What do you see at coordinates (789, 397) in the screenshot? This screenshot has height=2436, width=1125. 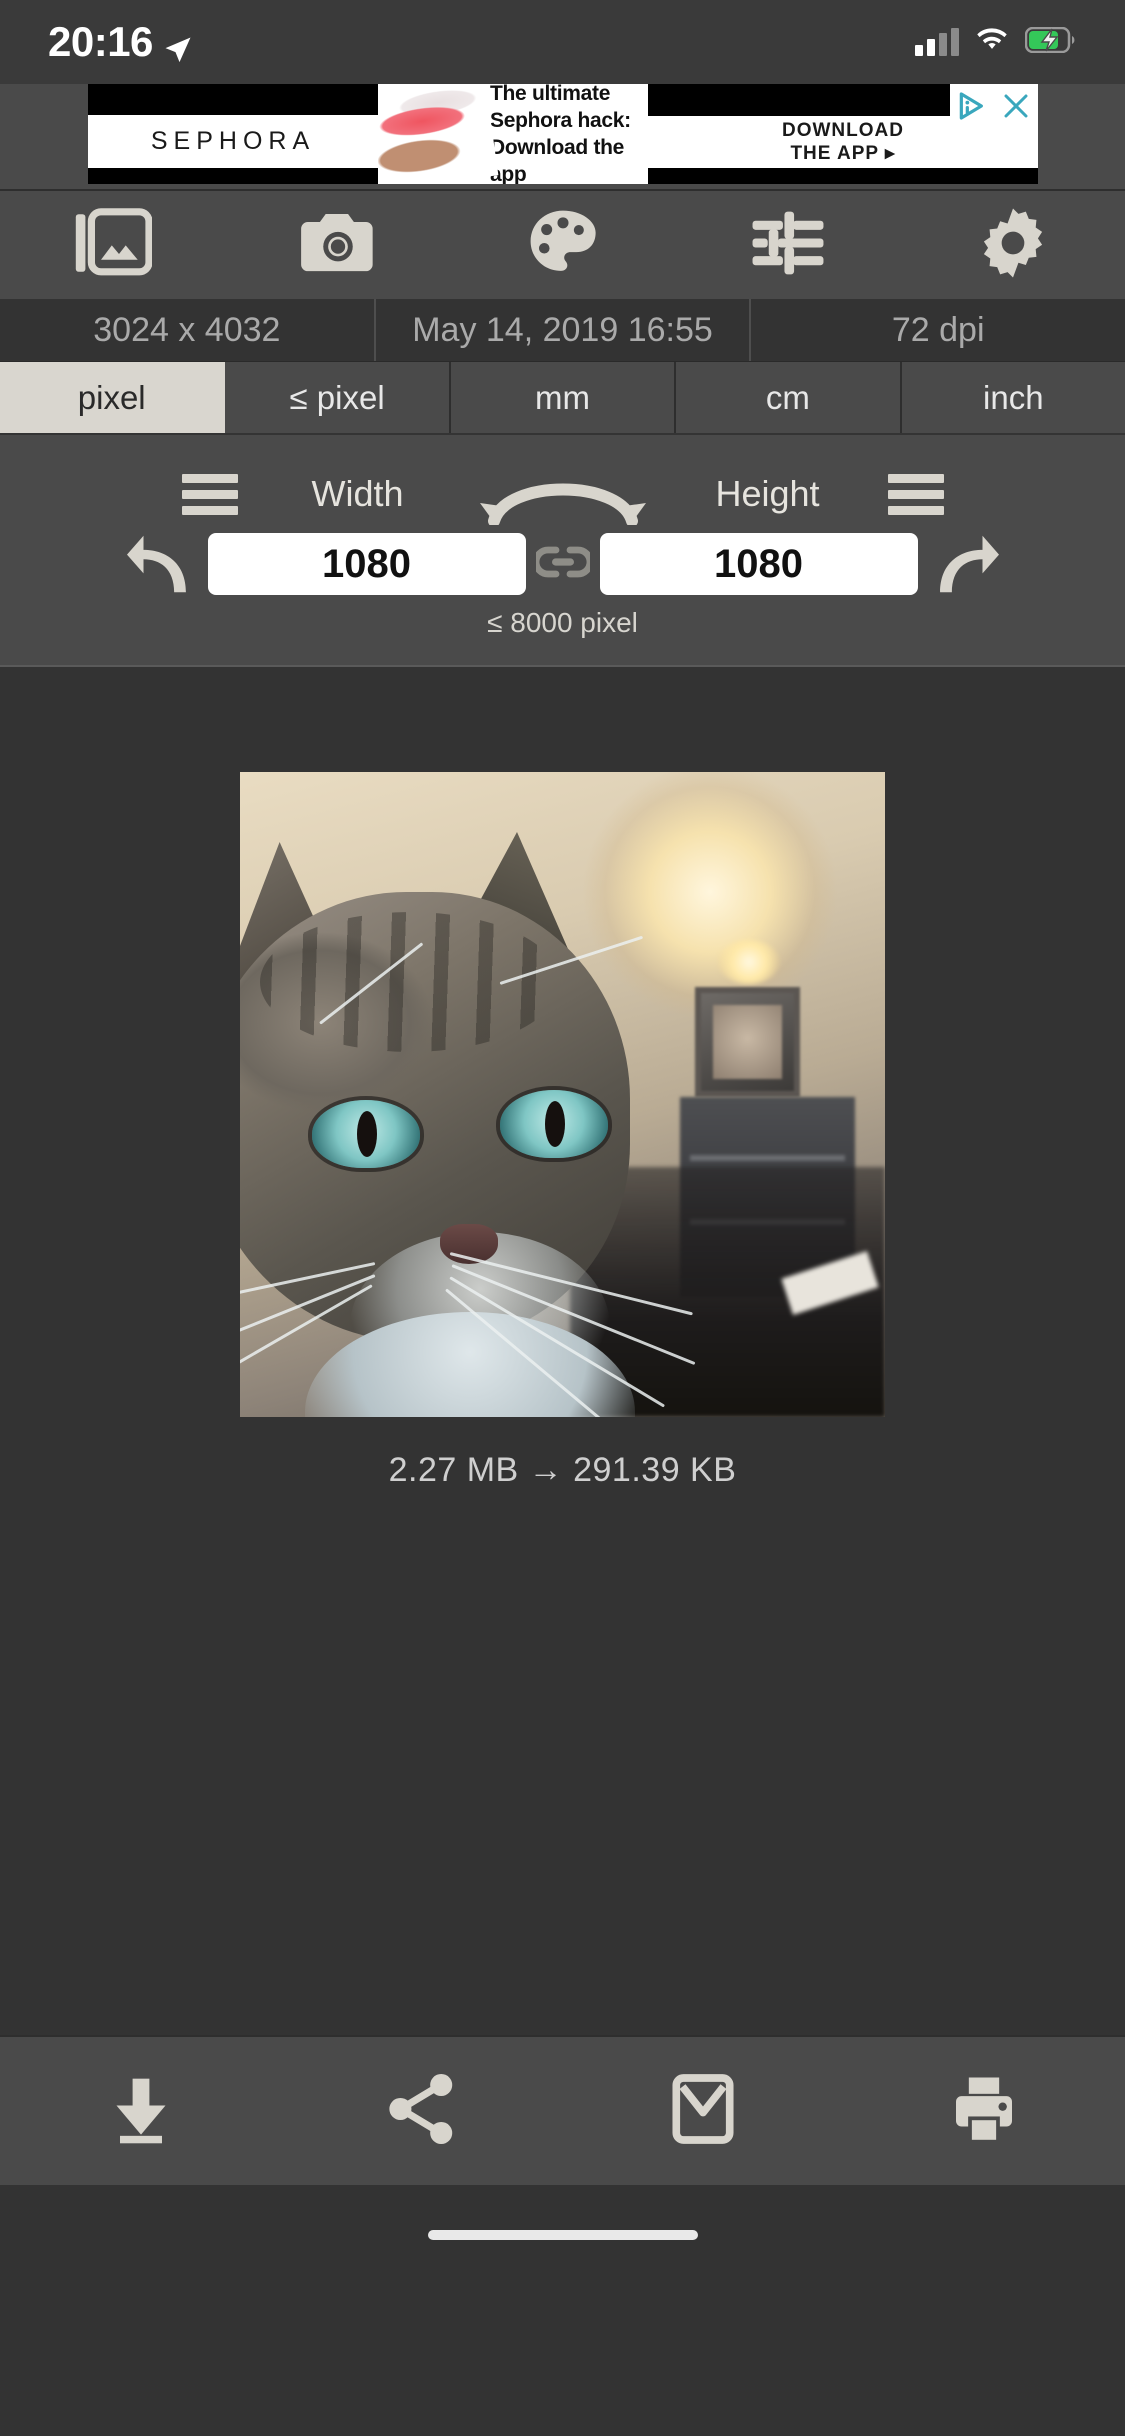 I see `unit-tab-cm: cm` at bounding box center [789, 397].